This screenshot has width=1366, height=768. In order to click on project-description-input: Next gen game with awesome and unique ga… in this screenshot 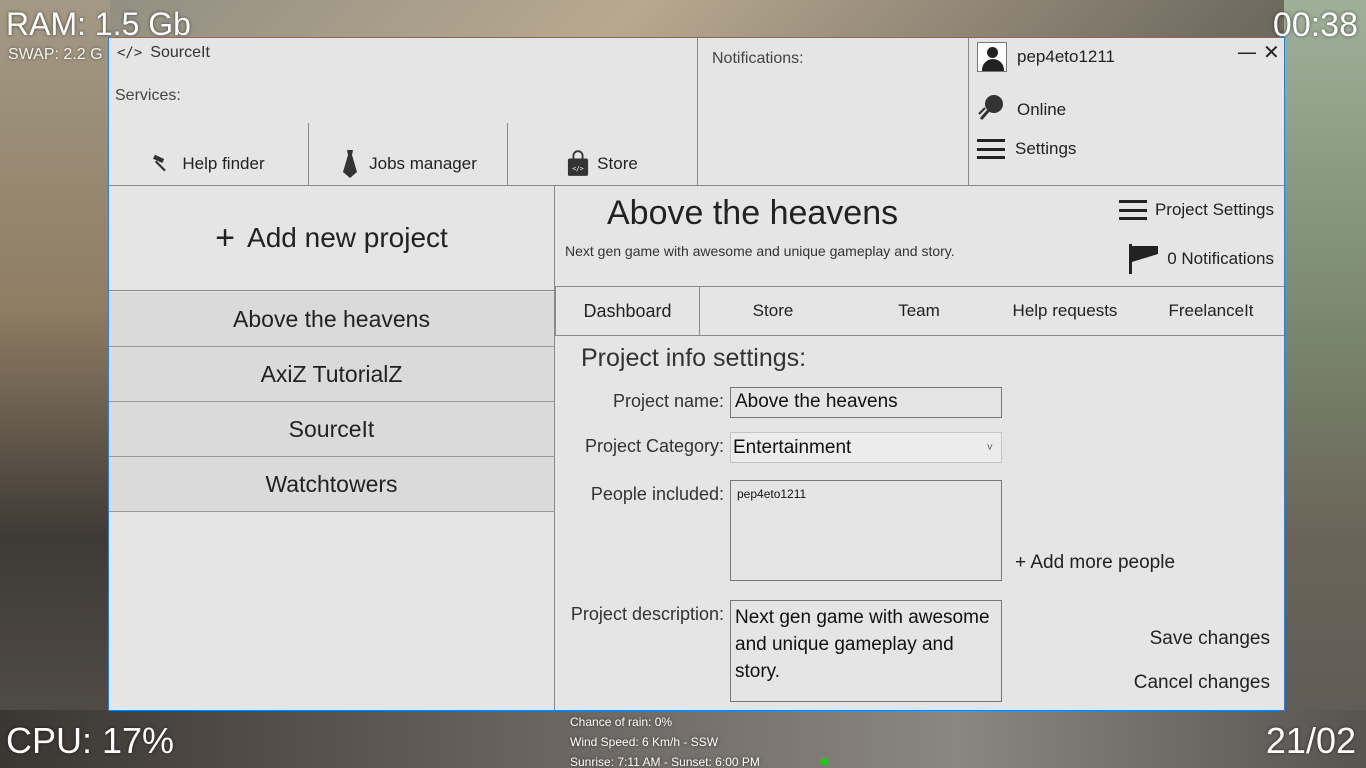, I will do `click(866, 651)`.